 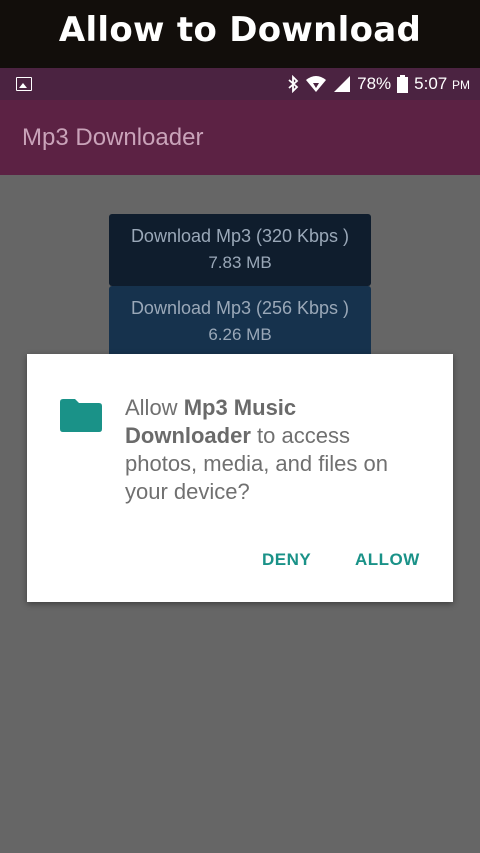 I want to click on allow-button: ALLOW, so click(x=387, y=560).